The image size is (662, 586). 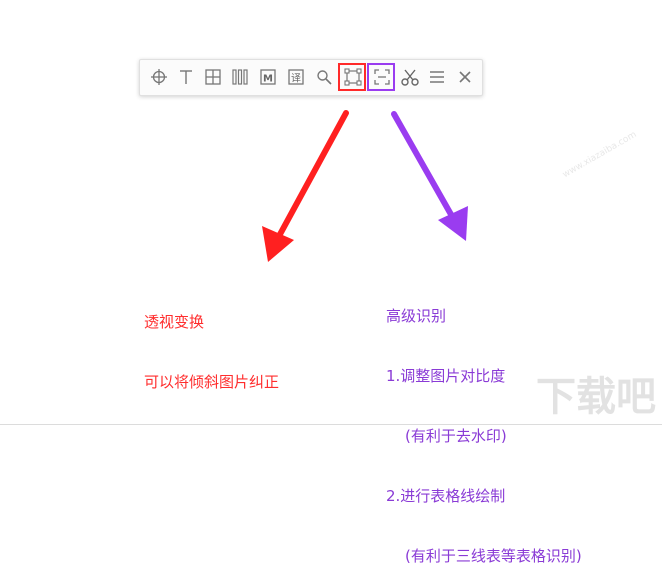 I want to click on svg-text: 下载吧, so click(x=596, y=397).